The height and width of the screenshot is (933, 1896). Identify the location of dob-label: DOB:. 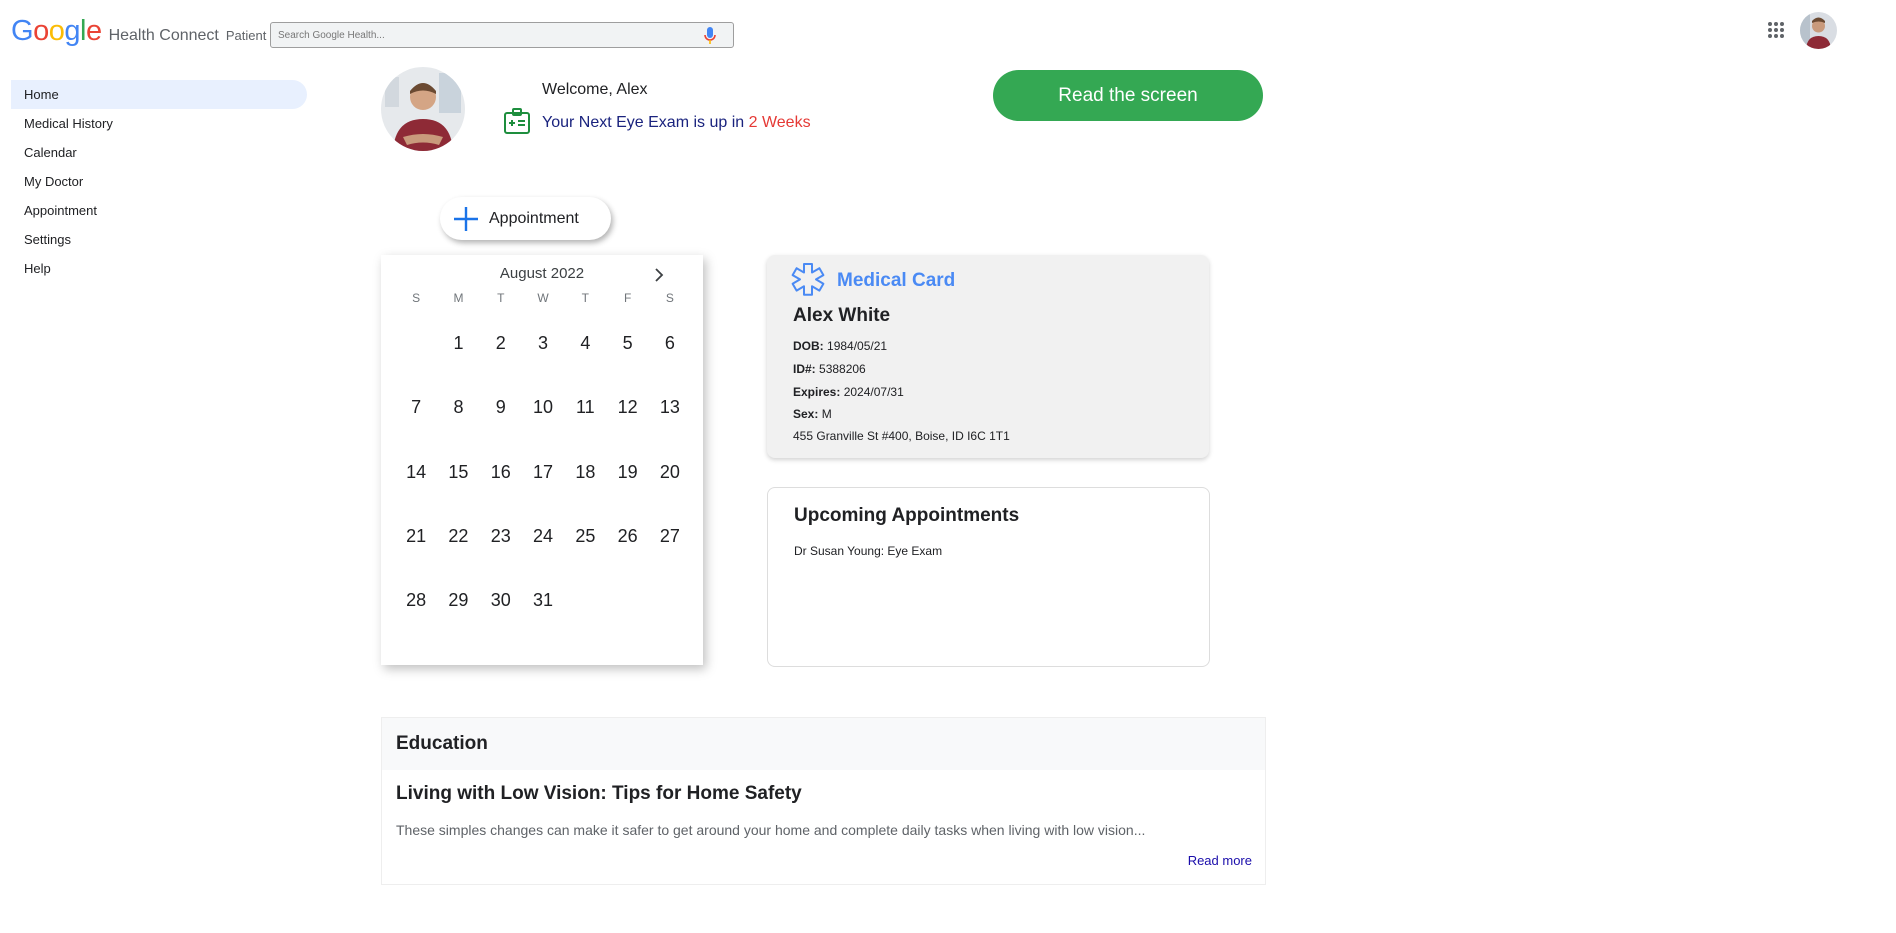
(808, 346).